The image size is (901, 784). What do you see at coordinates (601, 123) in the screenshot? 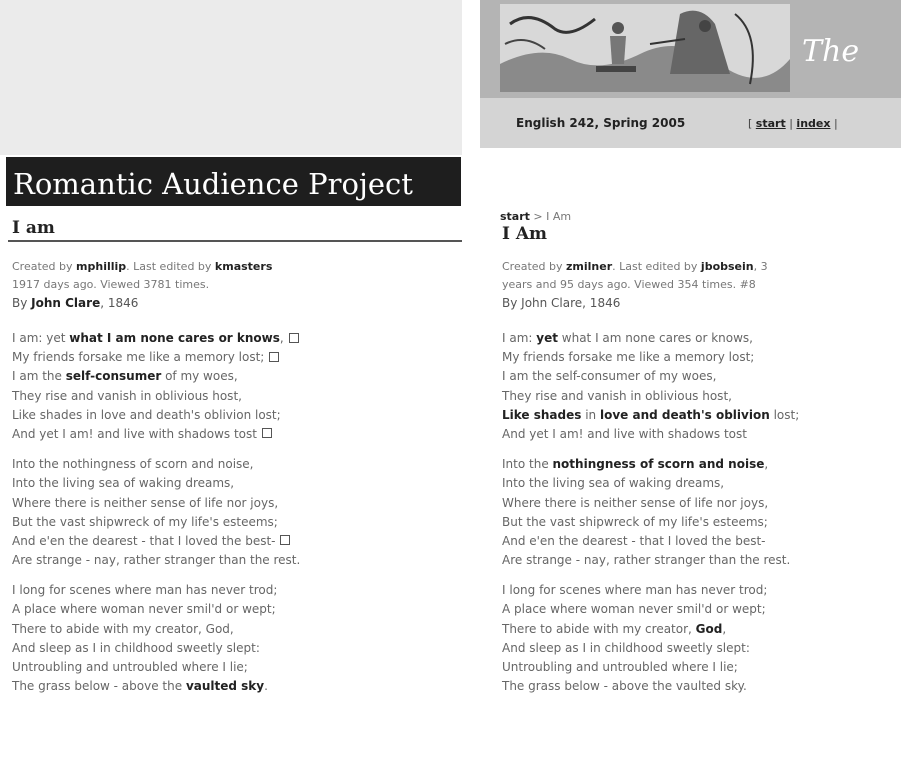
I see `course-title: English 242, Spring 2005` at bounding box center [601, 123].